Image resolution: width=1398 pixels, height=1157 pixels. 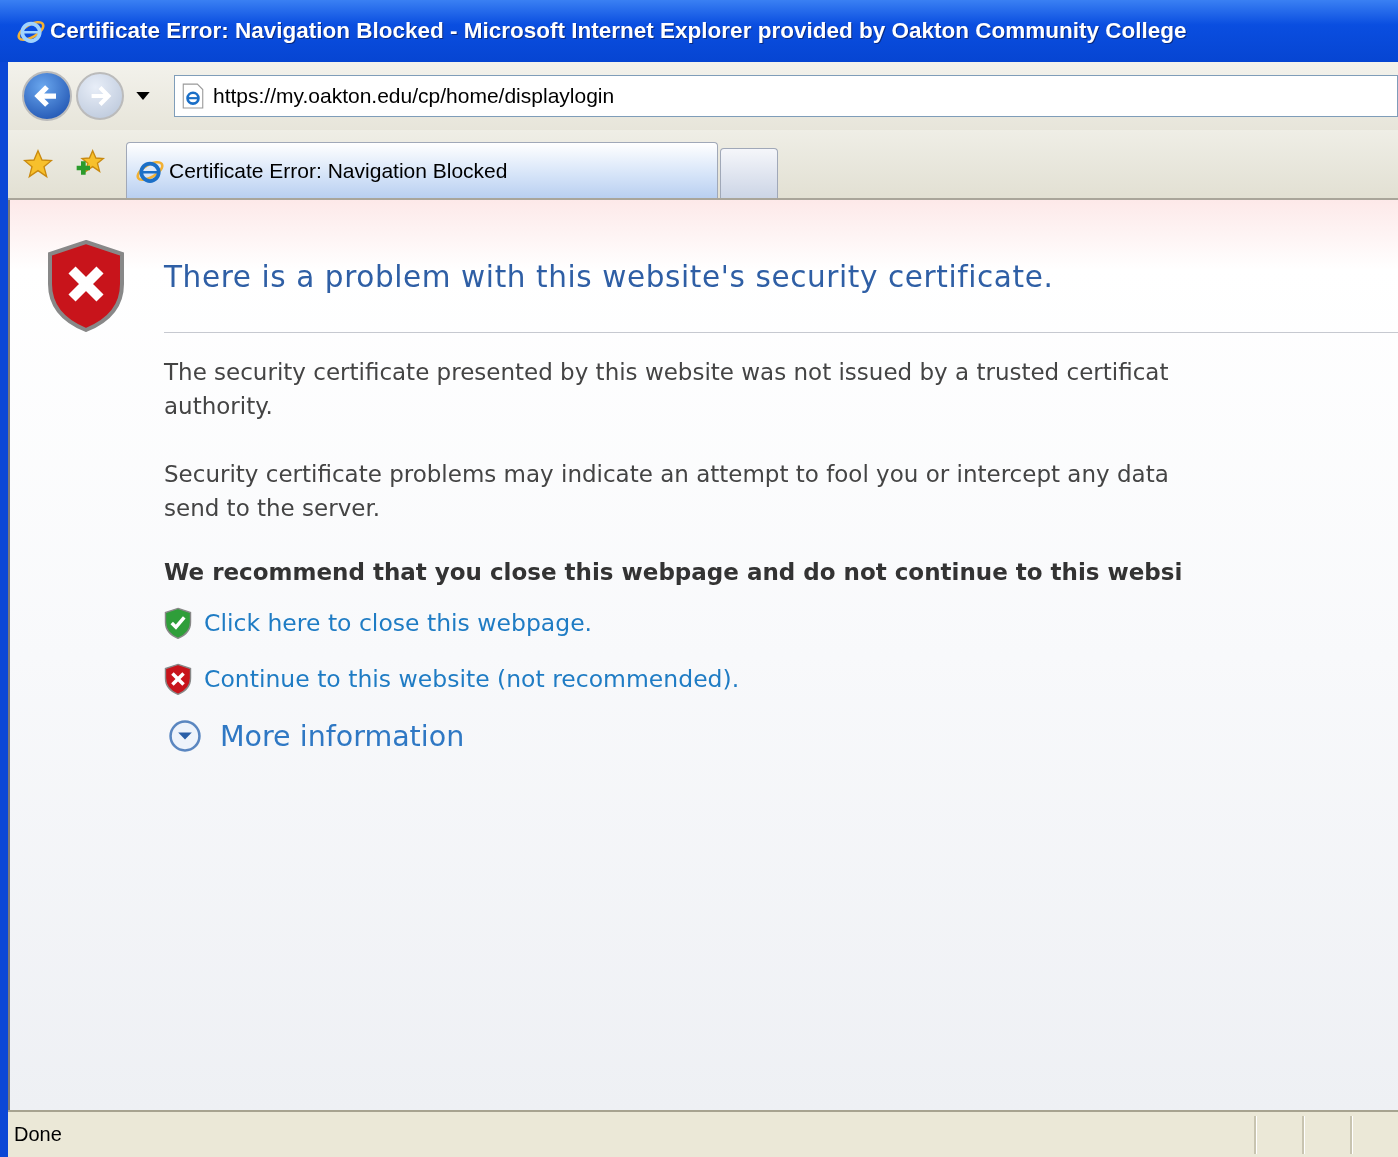 What do you see at coordinates (38, 164) in the screenshot?
I see `star-icon` at bounding box center [38, 164].